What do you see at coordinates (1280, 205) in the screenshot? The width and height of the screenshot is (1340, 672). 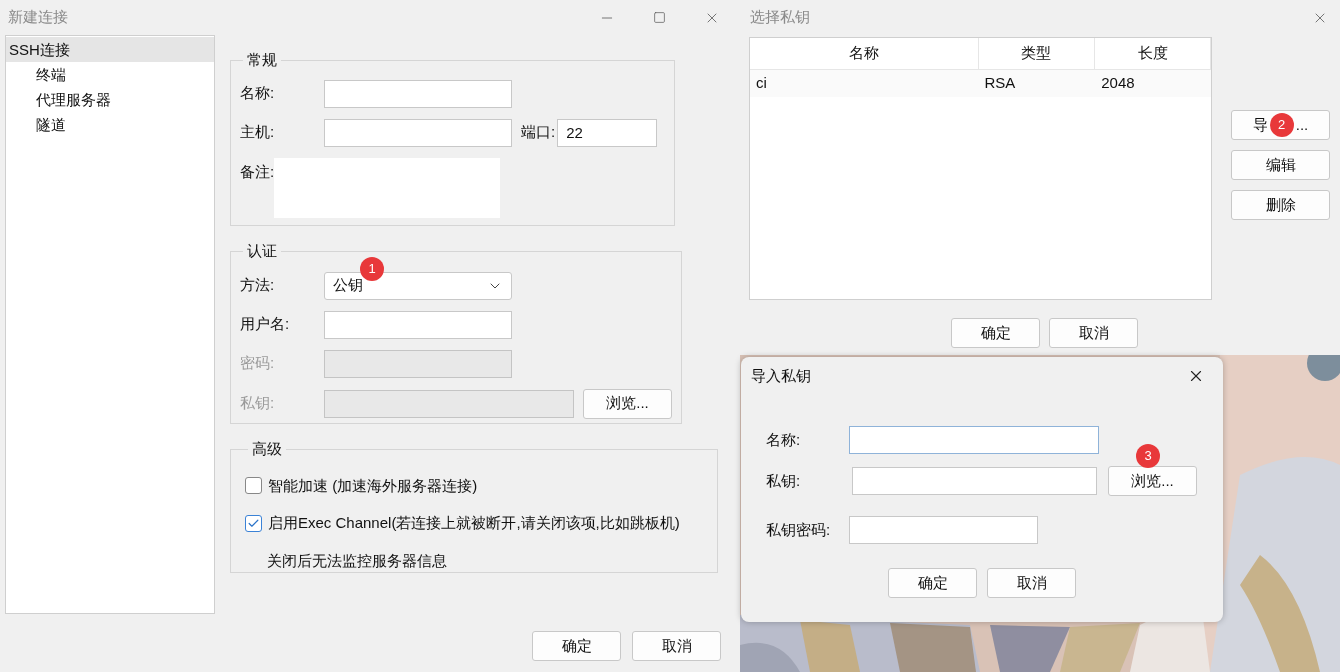 I see `dialog-button: 删除` at bounding box center [1280, 205].